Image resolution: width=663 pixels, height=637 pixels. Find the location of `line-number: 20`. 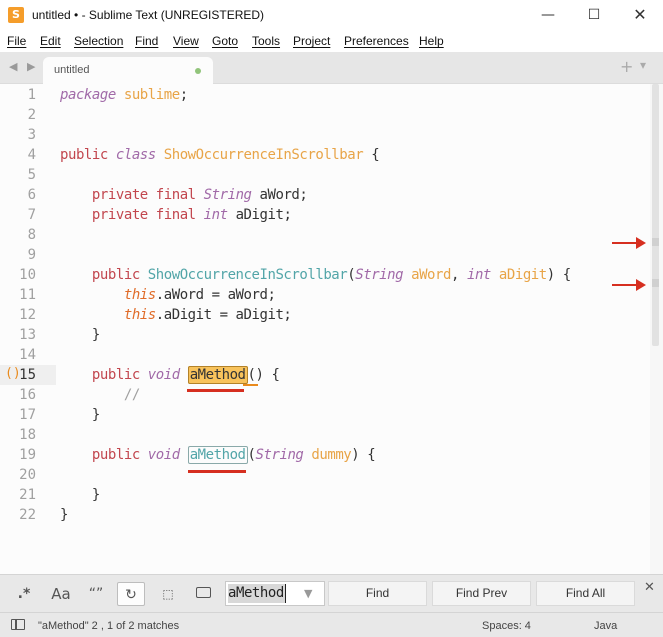

line-number: 20 is located at coordinates (27, 475).